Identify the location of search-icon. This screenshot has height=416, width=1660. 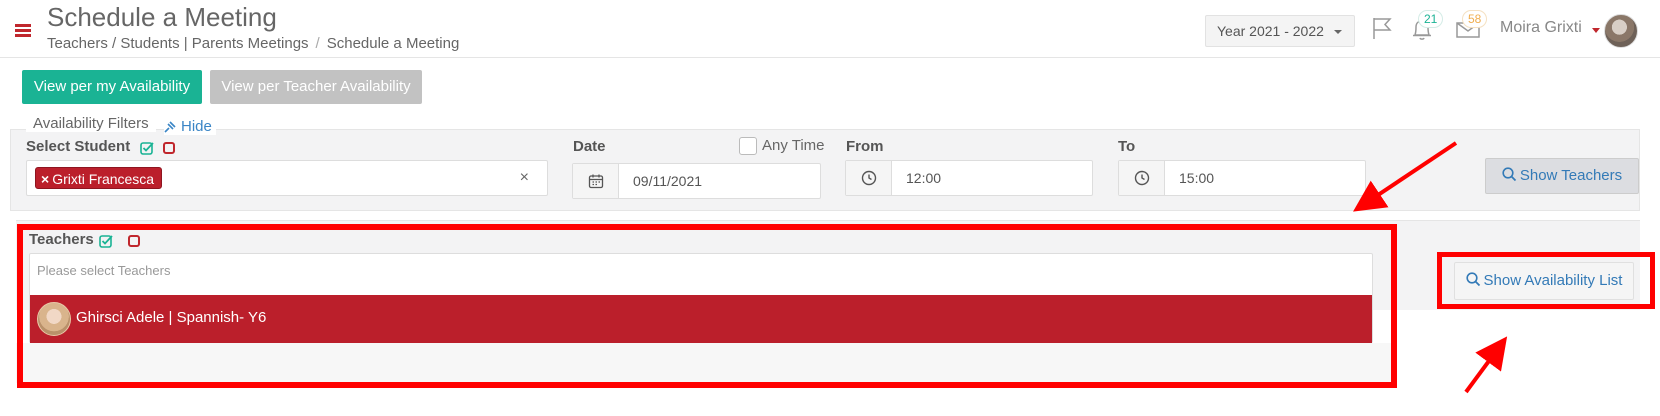
(1509, 174).